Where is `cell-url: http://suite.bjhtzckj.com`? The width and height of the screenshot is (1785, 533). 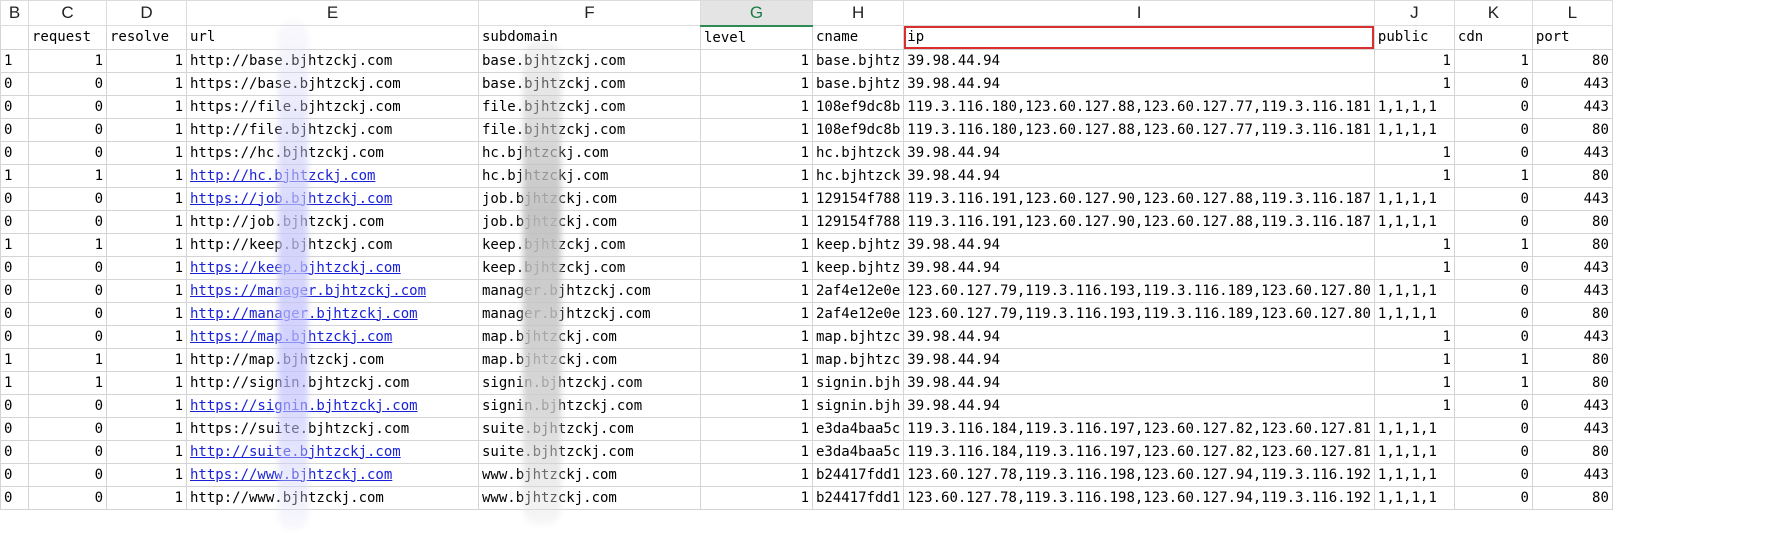
cell-url: http://suite.bjhtzckj.com is located at coordinates (332, 451).